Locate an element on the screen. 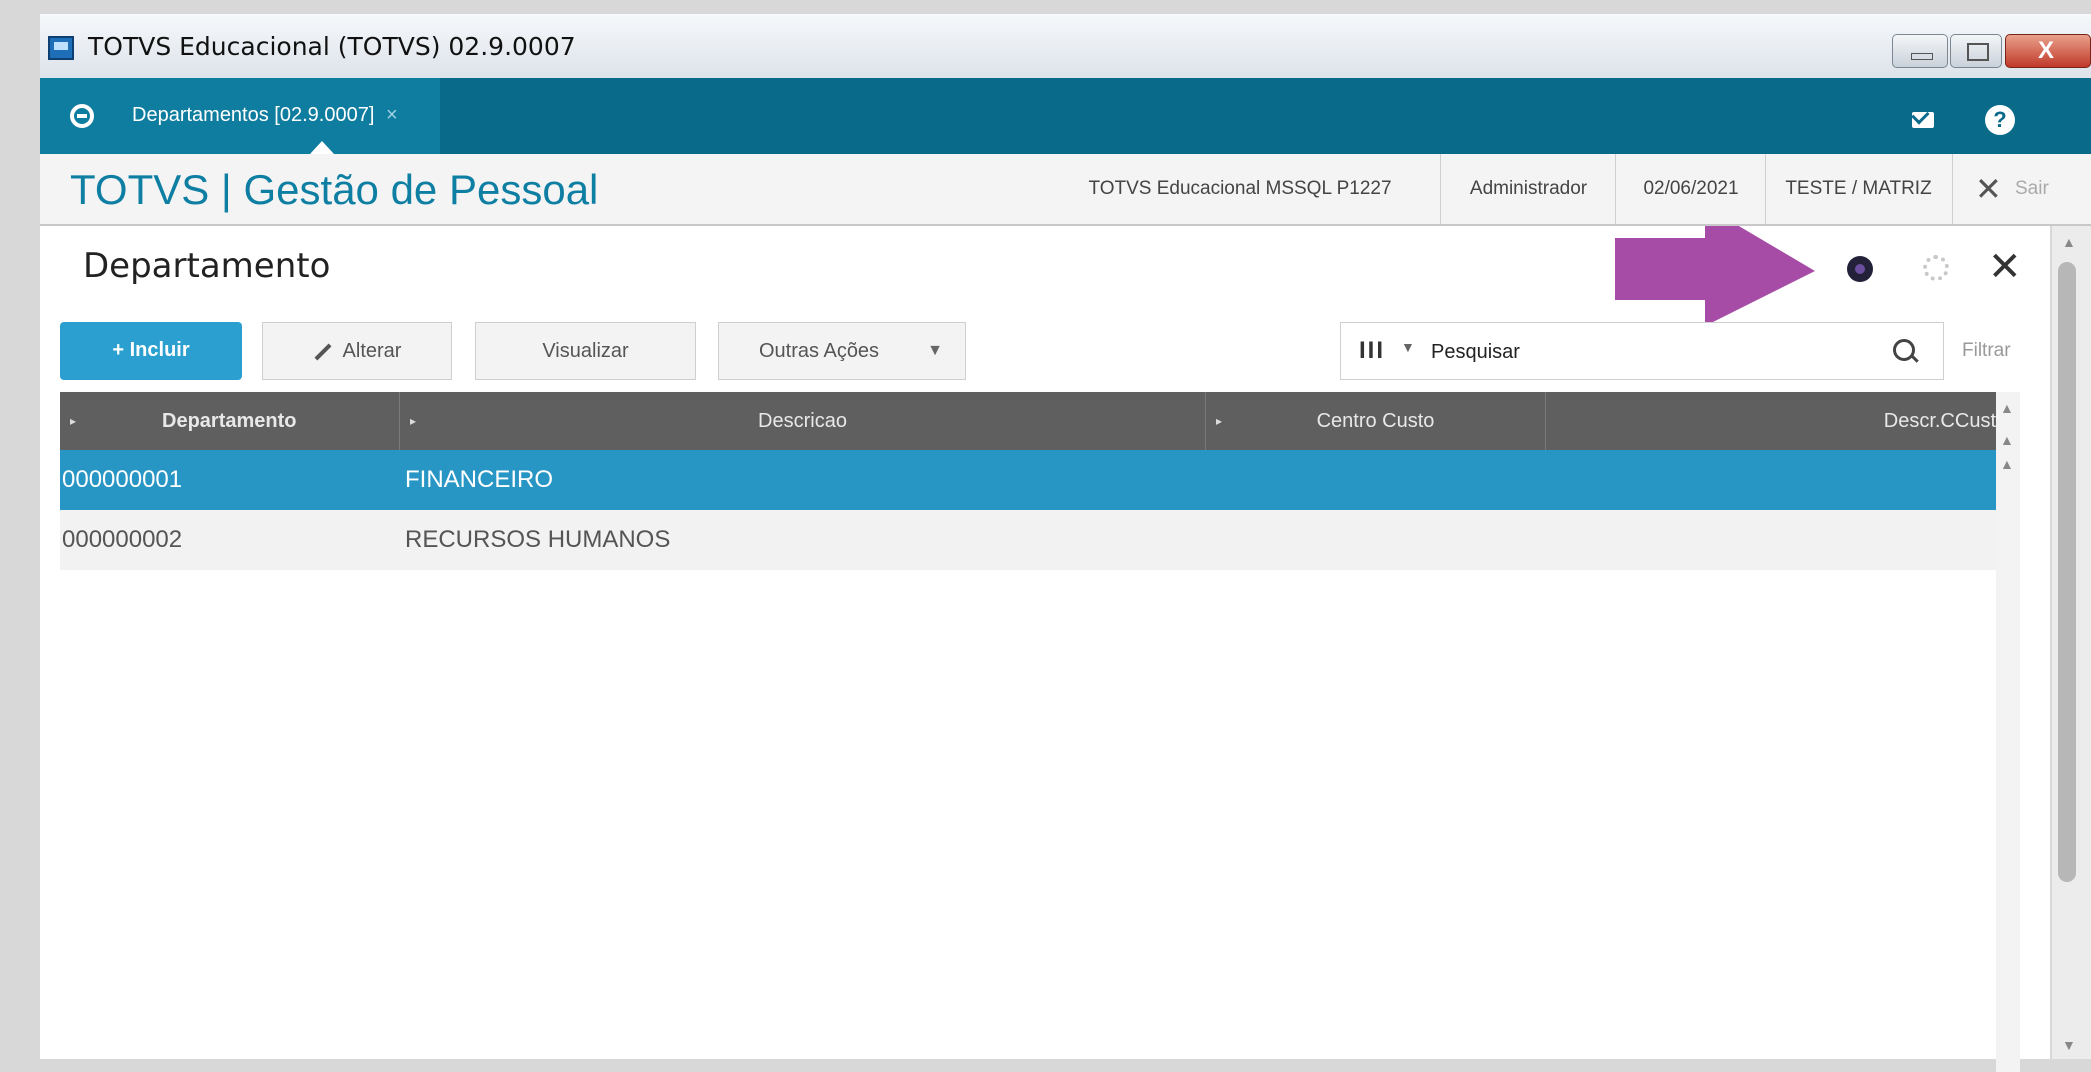 The height and width of the screenshot is (1072, 2091). cell-departamento: 000000001 is located at coordinates (122, 479).